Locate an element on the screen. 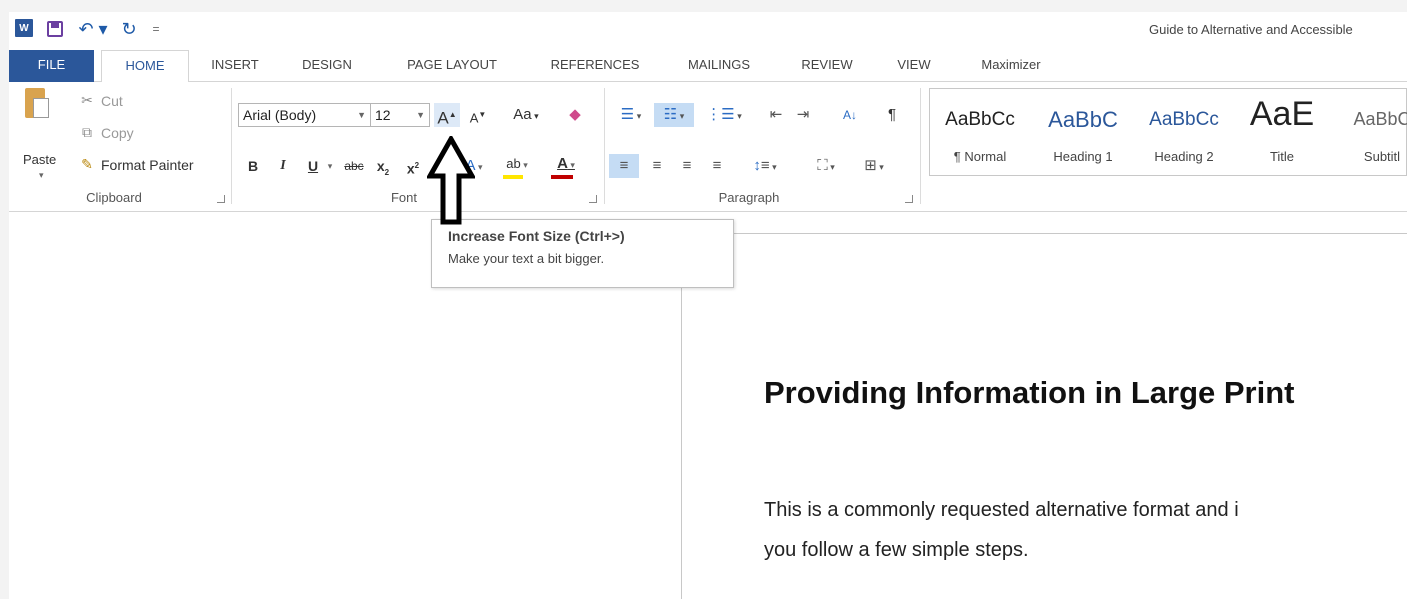 The image size is (1407, 599). superscript-button: x2 is located at coordinates (413, 166).